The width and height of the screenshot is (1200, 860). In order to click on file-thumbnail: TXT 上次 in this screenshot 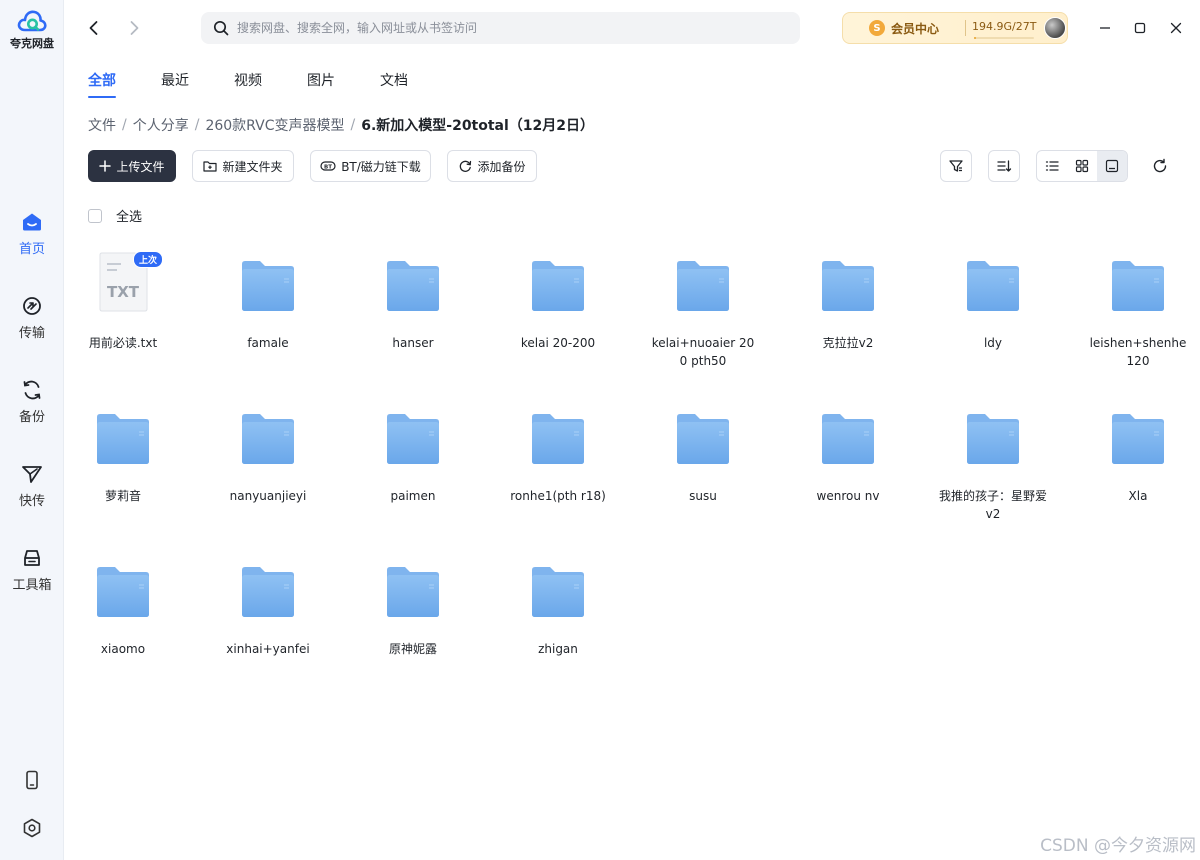, I will do `click(123, 286)`.